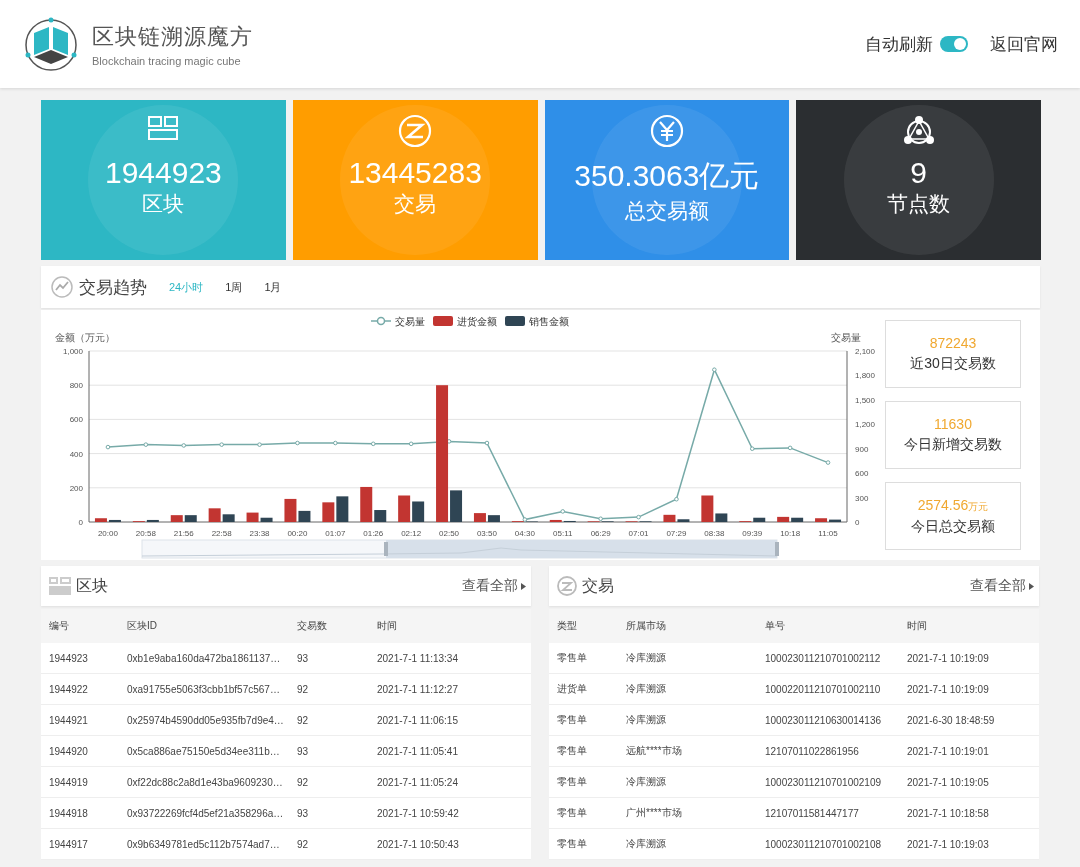  What do you see at coordinates (857, 522) in the screenshot?
I see `axis-tick-label: 0` at bounding box center [857, 522].